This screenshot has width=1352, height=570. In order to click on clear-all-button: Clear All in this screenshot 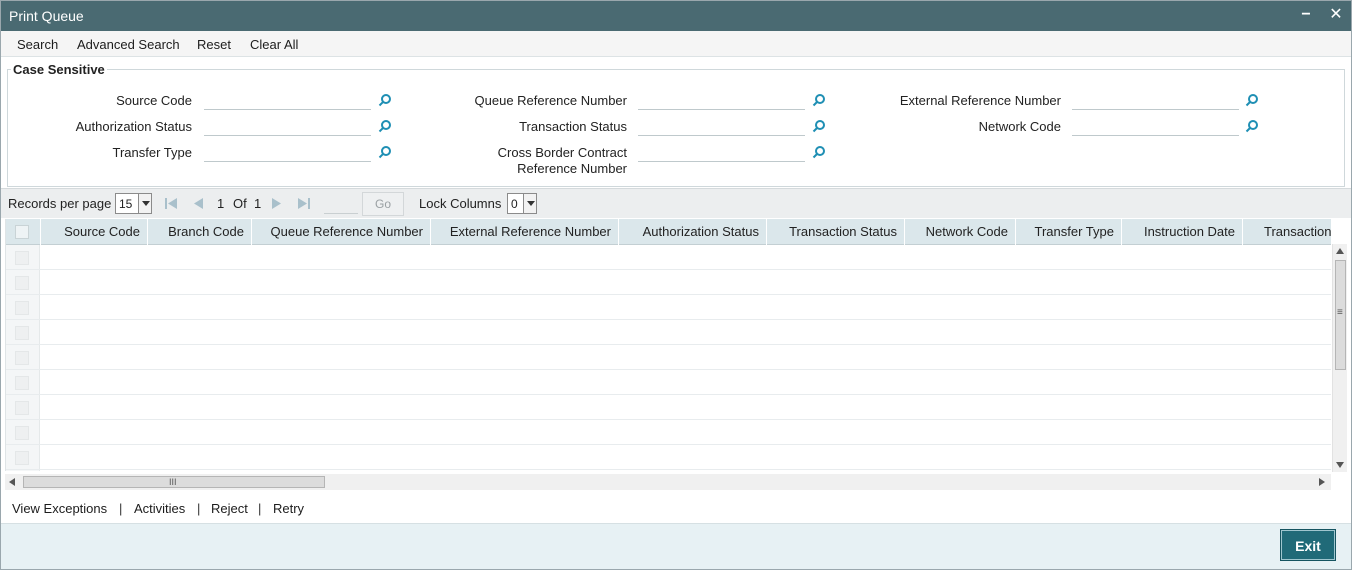, I will do `click(274, 44)`.